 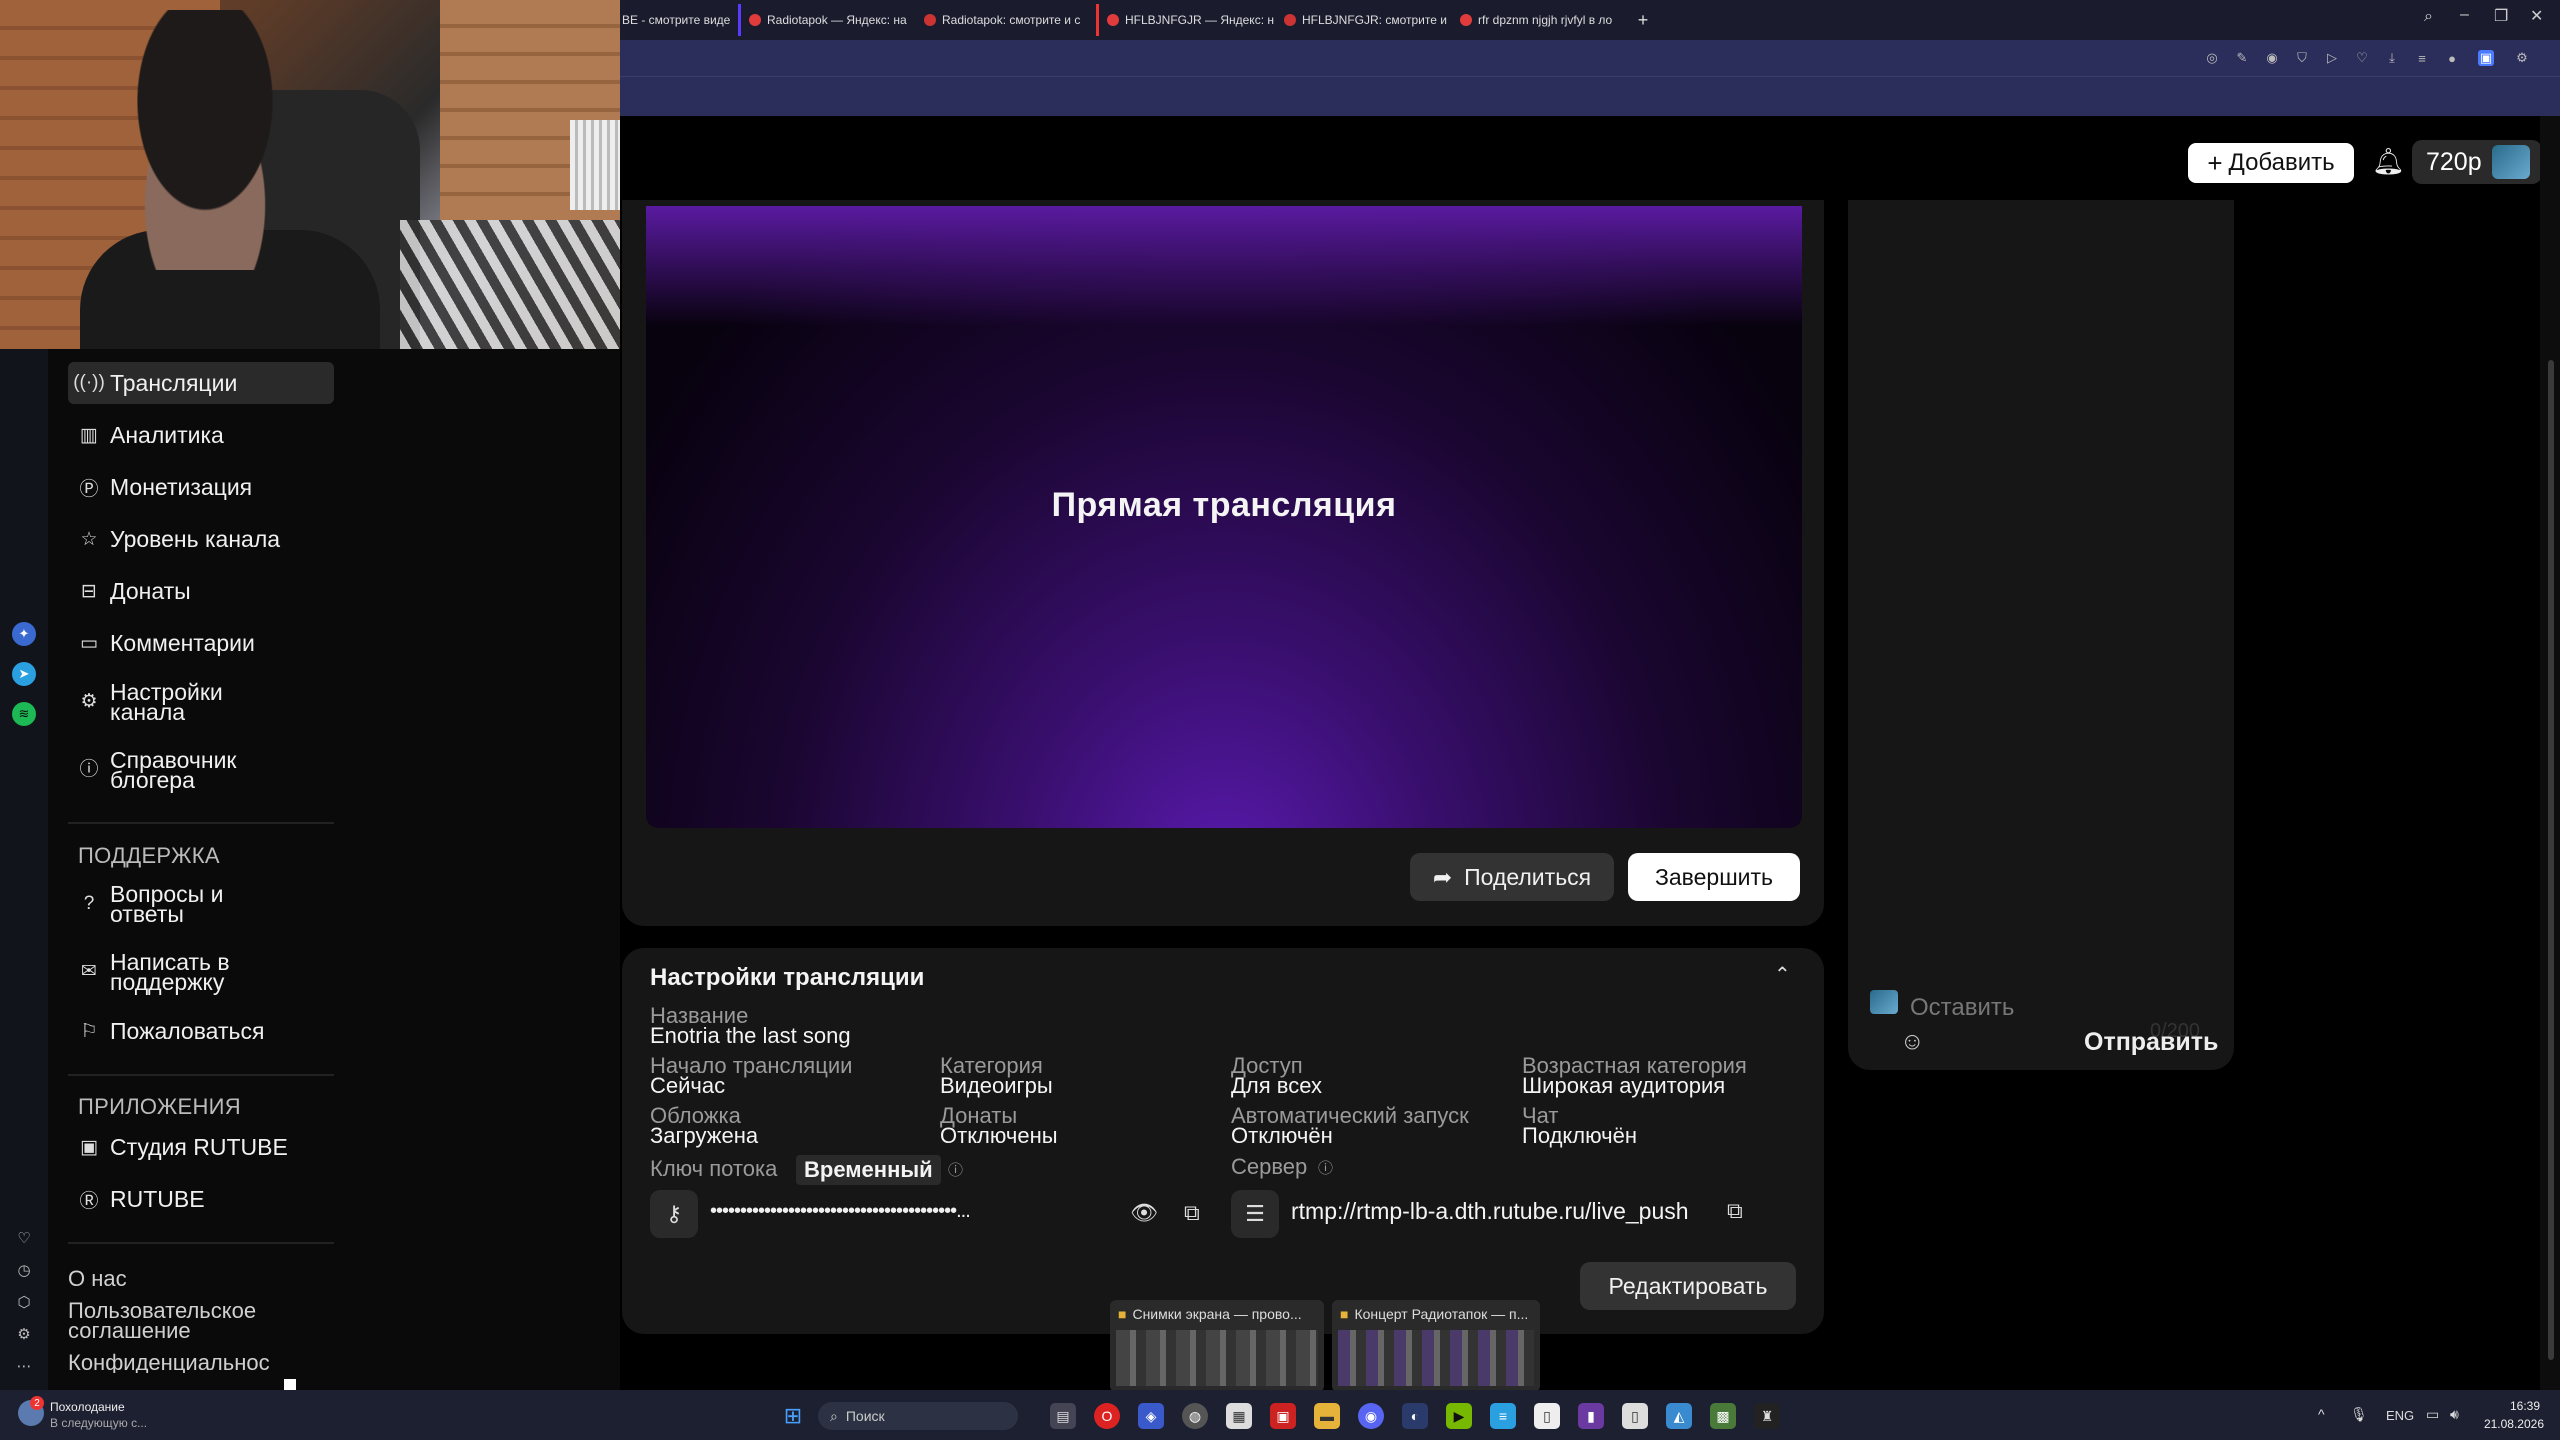 I want to click on browser-tab: rfr dpznm njgjh rjvfyl в ло, so click(x=1540, y=20).